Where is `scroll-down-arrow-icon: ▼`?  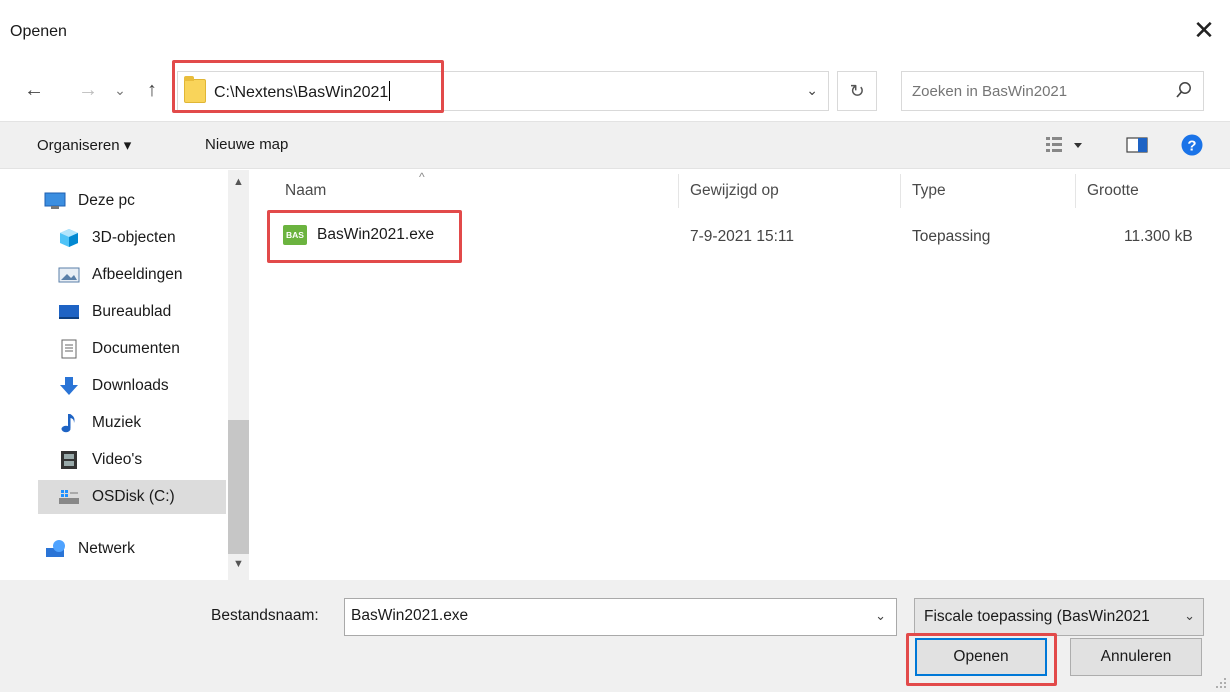
scroll-down-arrow-icon: ▼ is located at coordinates (238, 568).